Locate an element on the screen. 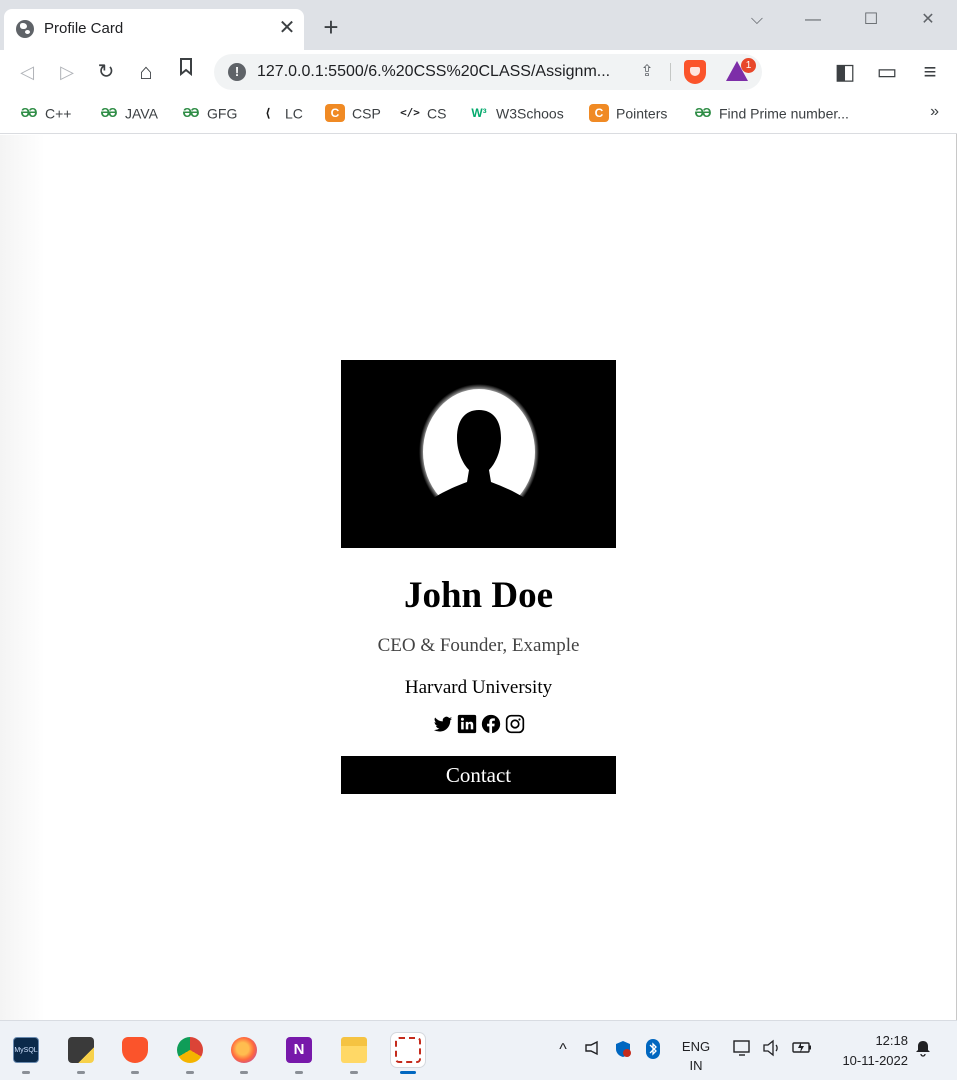 Image resolution: width=957 pixels, height=1080 pixels. w3schools-icon: W³ is located at coordinates (479, 113).